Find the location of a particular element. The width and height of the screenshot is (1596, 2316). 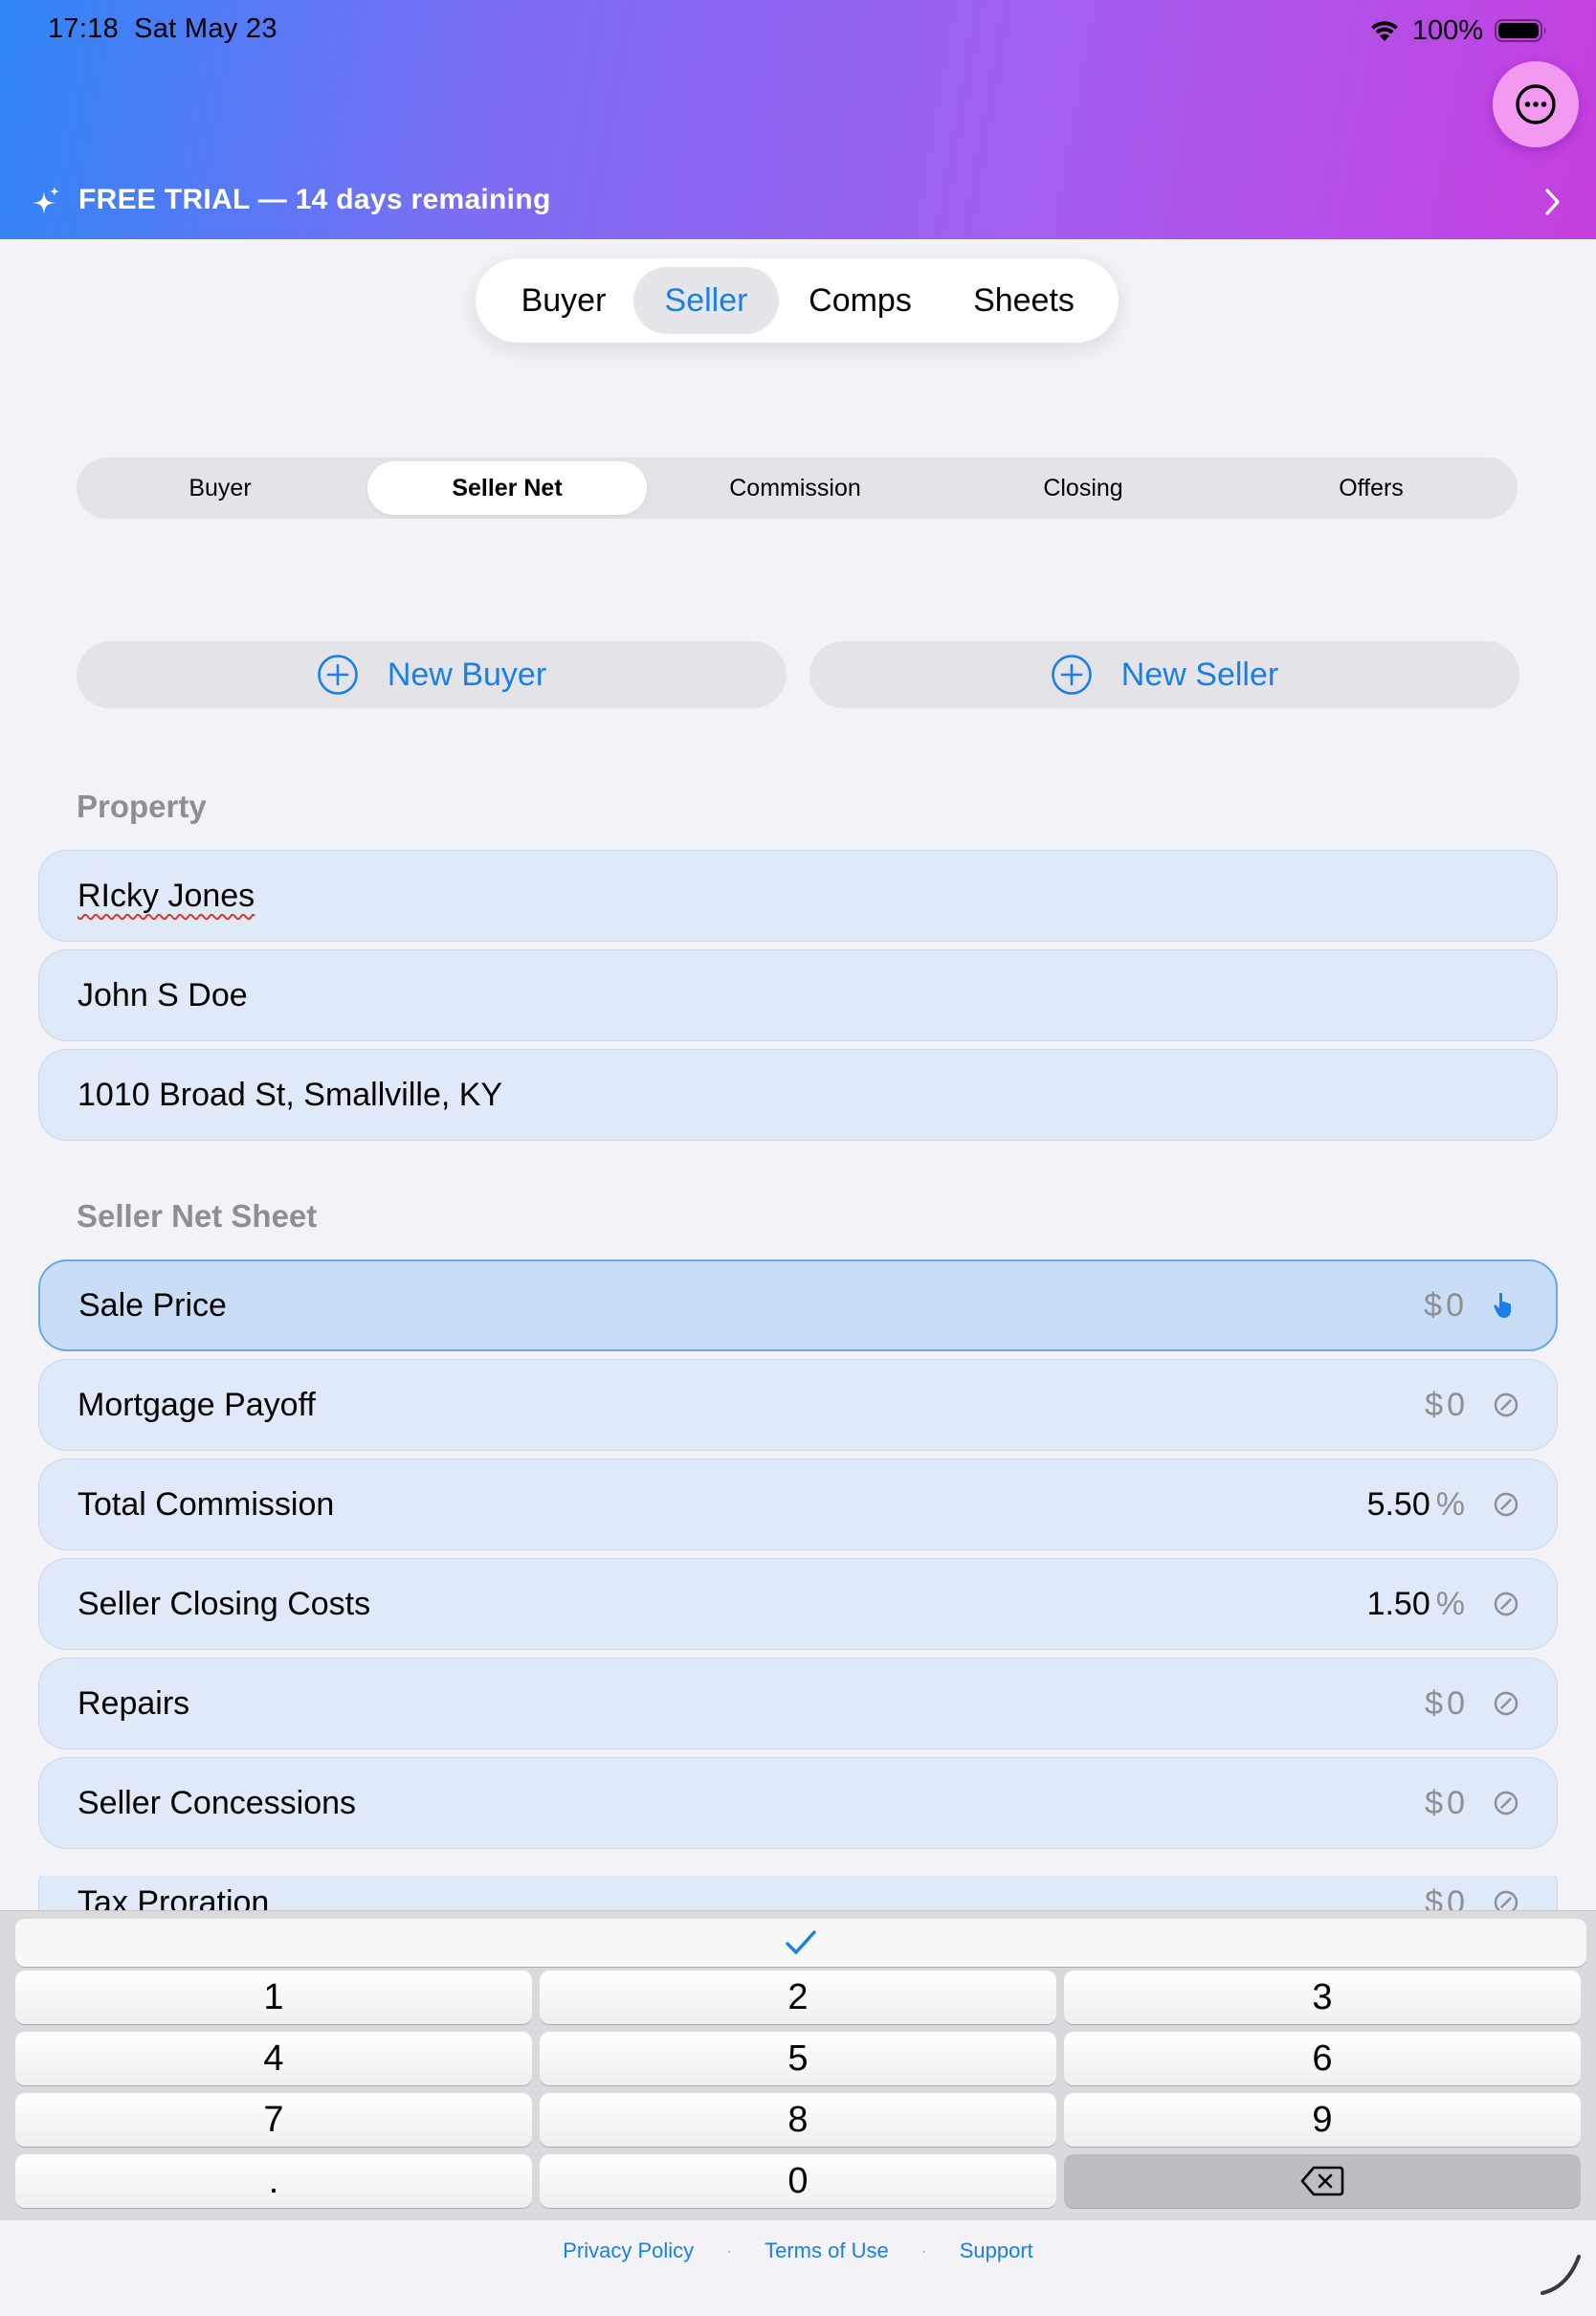

key-decimal: . is located at coordinates (274, 2181).